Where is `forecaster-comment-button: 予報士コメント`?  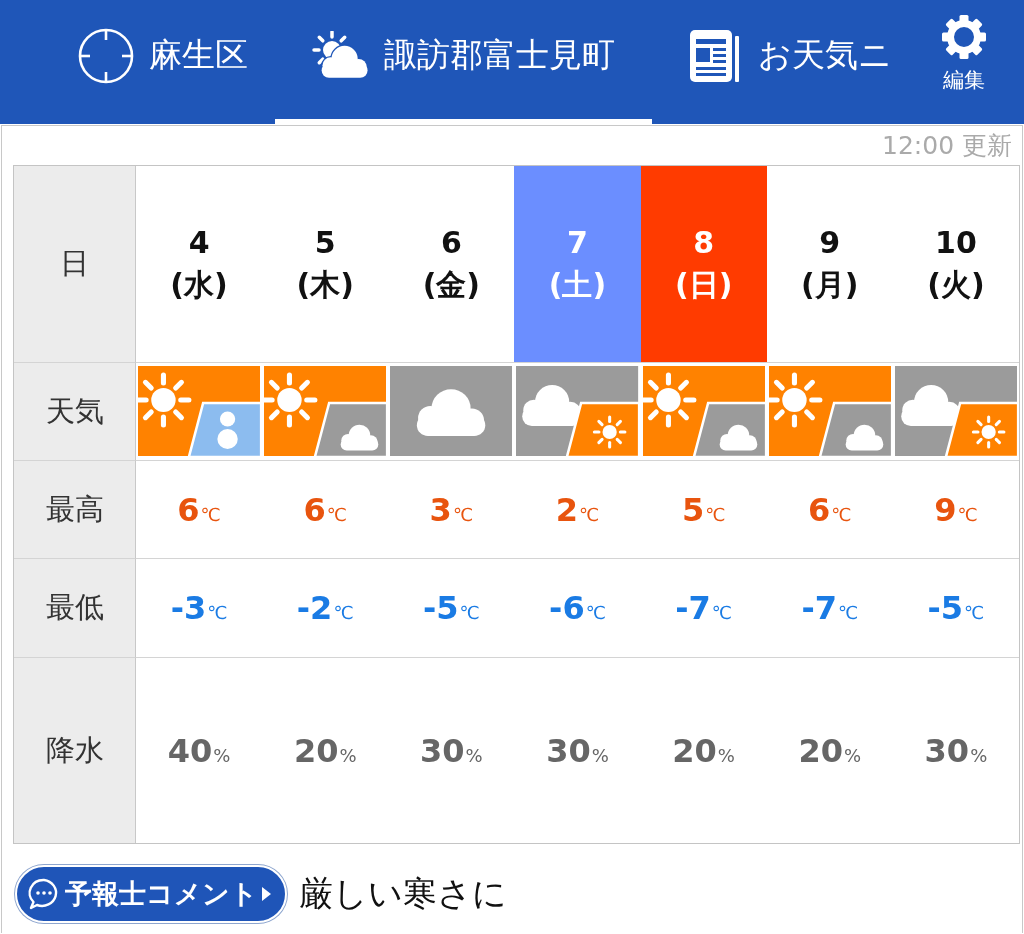 forecaster-comment-button: 予報士コメント is located at coordinates (151, 894).